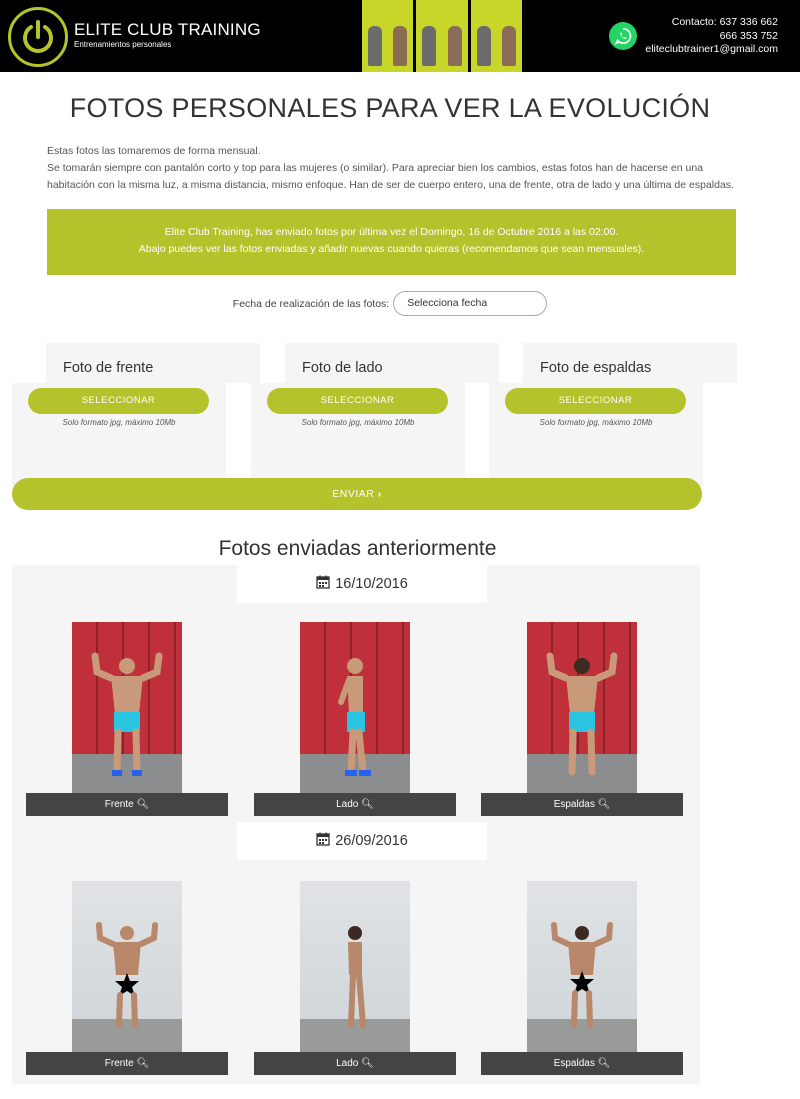 The image size is (800, 1099). Describe the element at coordinates (379, 494) in the screenshot. I see `chevron-right-icon: ›` at that location.